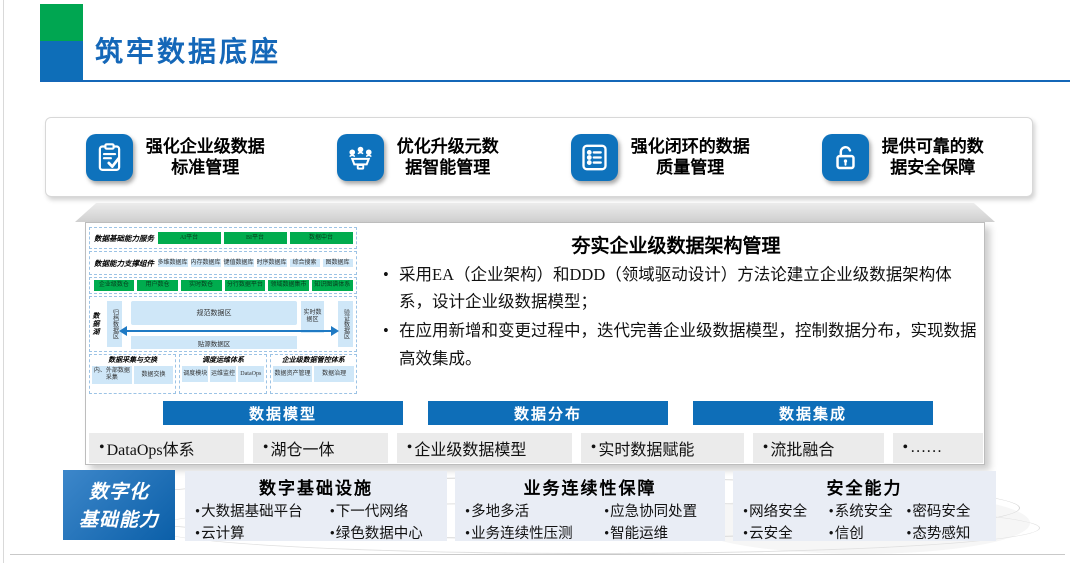  I want to click on foundation-item: 智能运维, so click(659, 534).